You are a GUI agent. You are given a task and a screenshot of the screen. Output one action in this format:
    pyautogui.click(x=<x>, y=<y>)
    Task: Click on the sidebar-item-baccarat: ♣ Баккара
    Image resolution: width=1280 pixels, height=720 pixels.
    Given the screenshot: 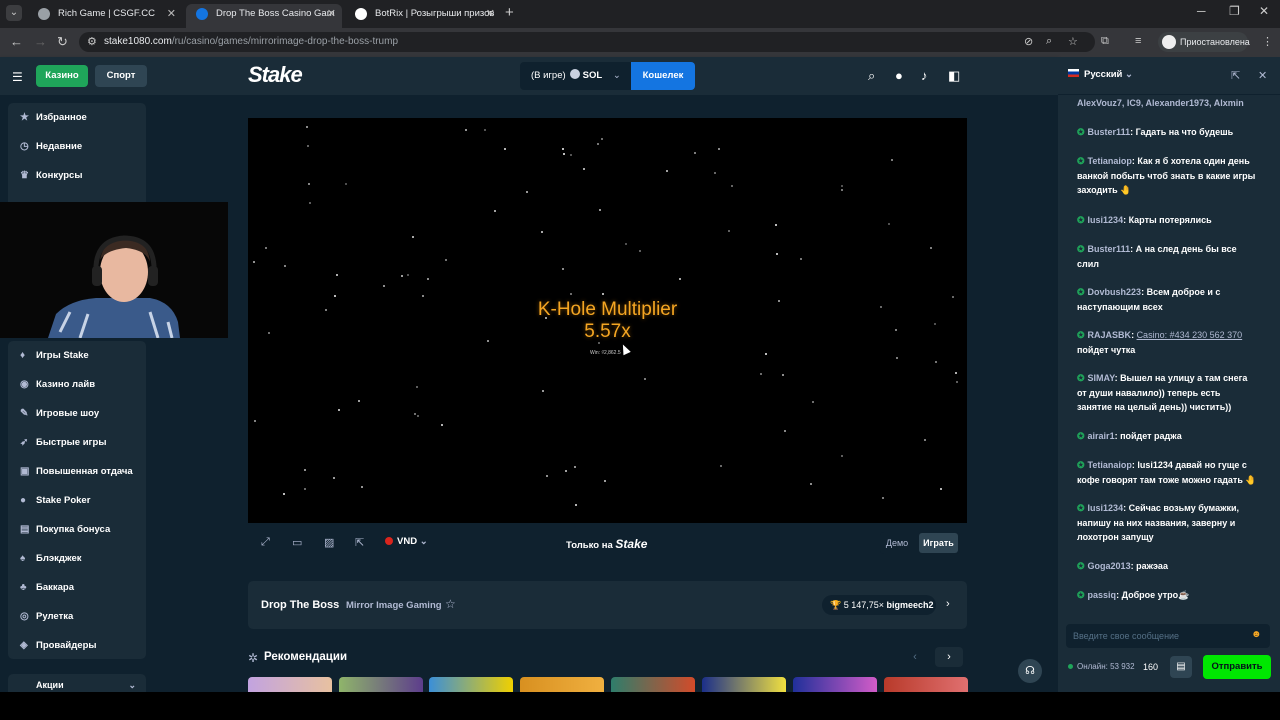 What is the action you would take?
    pyautogui.click(x=77, y=587)
    